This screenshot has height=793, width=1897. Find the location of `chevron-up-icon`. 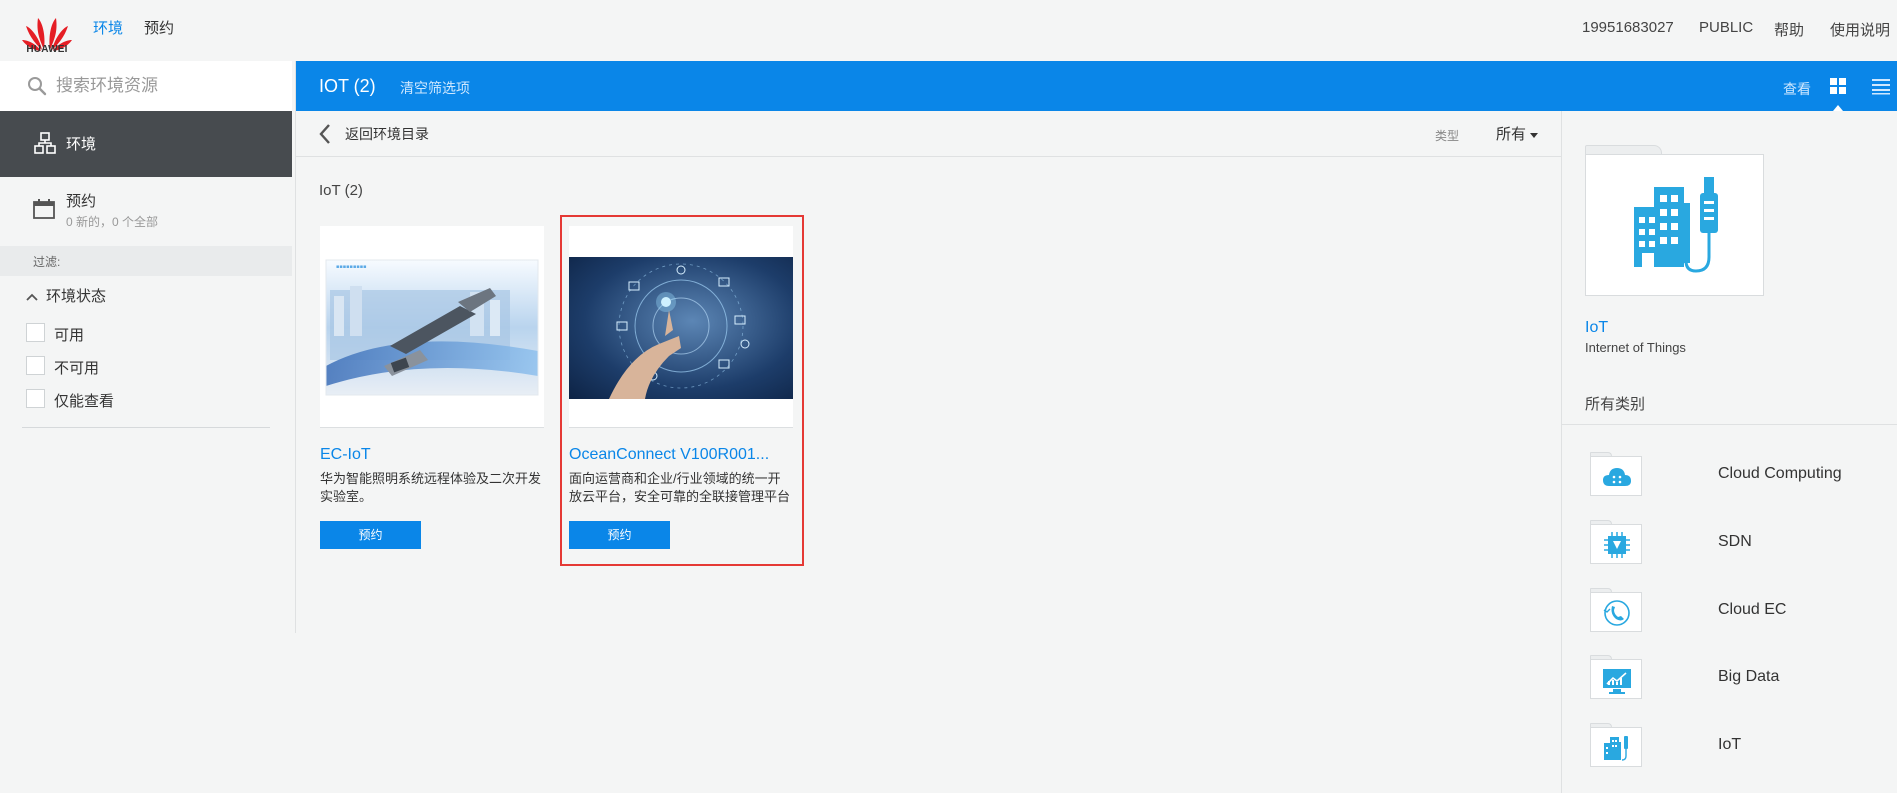

chevron-up-icon is located at coordinates (32, 297).